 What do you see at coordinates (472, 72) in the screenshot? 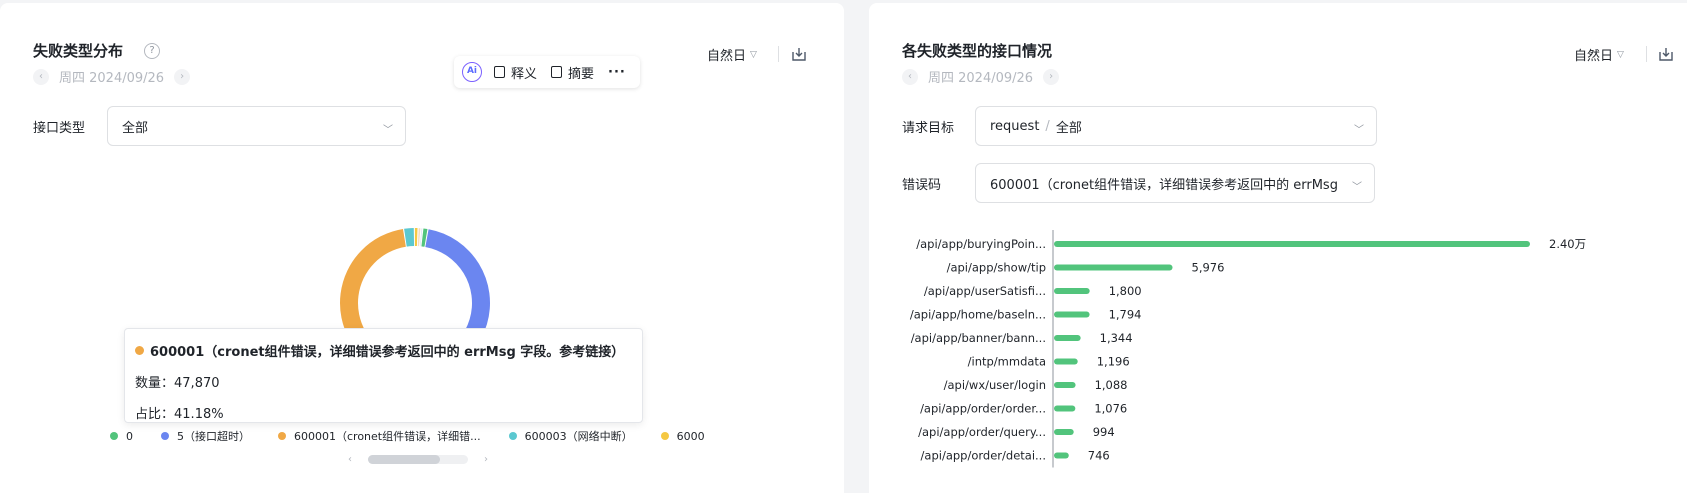
I see `ai-icon: Ai` at bounding box center [472, 72].